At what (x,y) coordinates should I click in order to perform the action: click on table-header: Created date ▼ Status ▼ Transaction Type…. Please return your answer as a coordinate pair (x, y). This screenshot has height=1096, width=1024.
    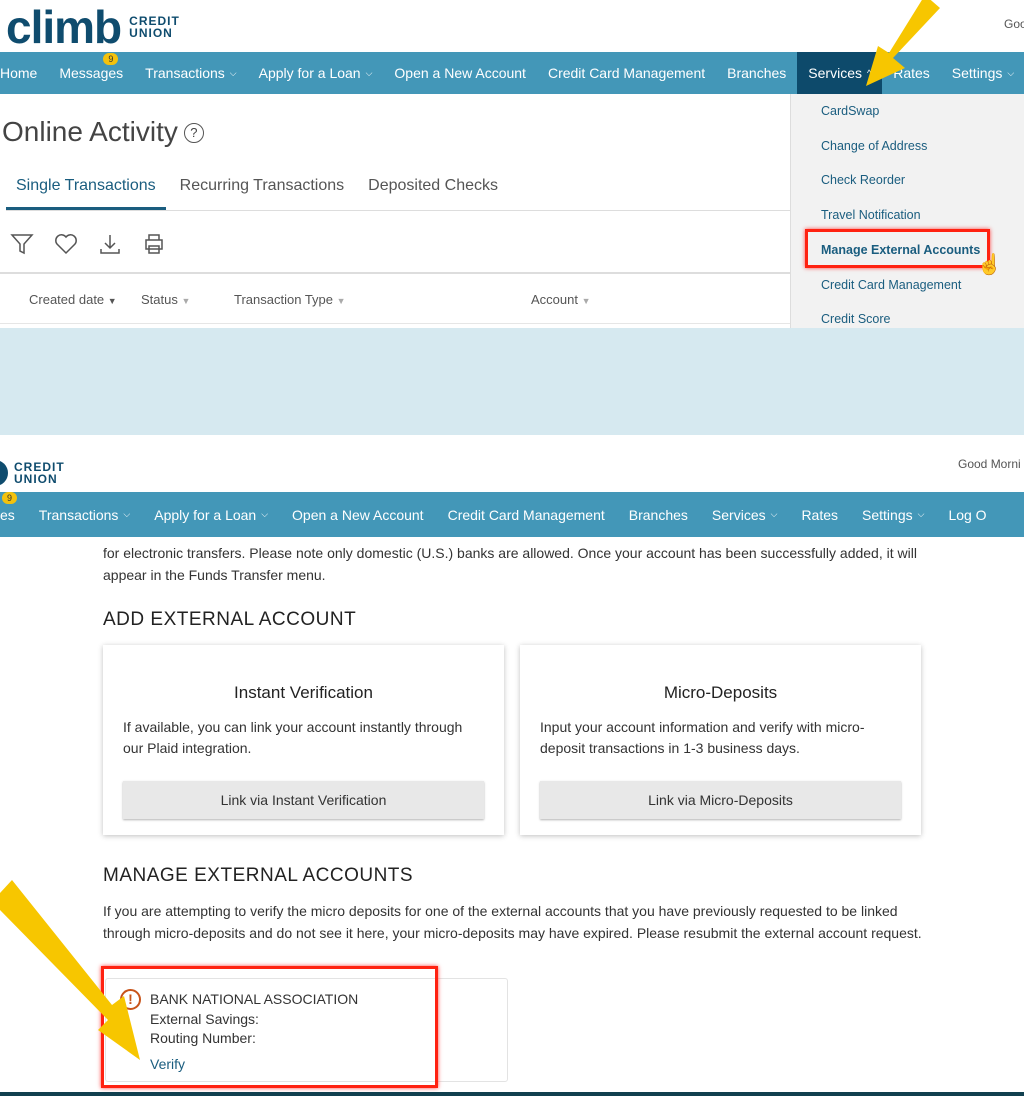
    Looking at the image, I should click on (395, 298).